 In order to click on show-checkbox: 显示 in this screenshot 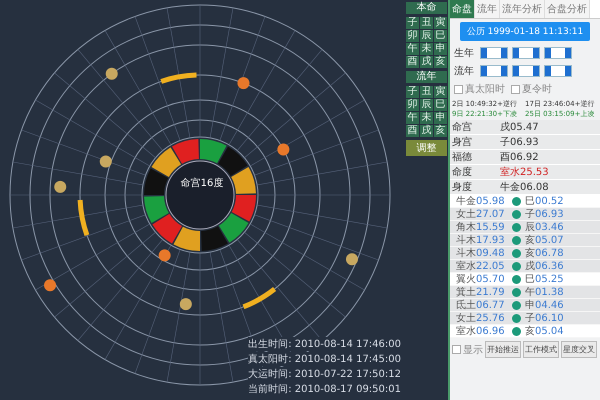, I will do `click(467, 349)`.